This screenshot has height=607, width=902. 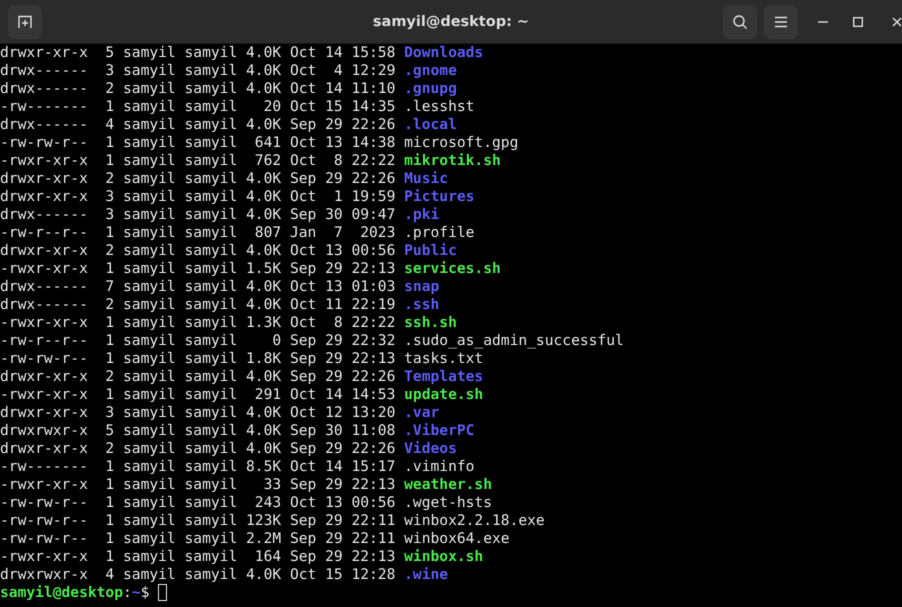 I want to click on directory-name: .gnome, so click(x=430, y=70).